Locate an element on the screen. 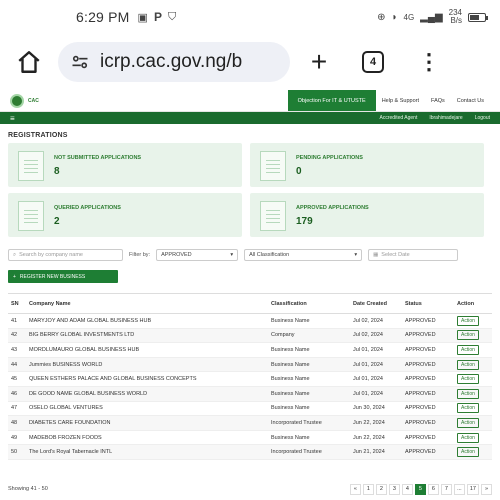 Image resolution: width=500 pixels, height=500 pixels. page-button: 1 is located at coordinates (368, 489).